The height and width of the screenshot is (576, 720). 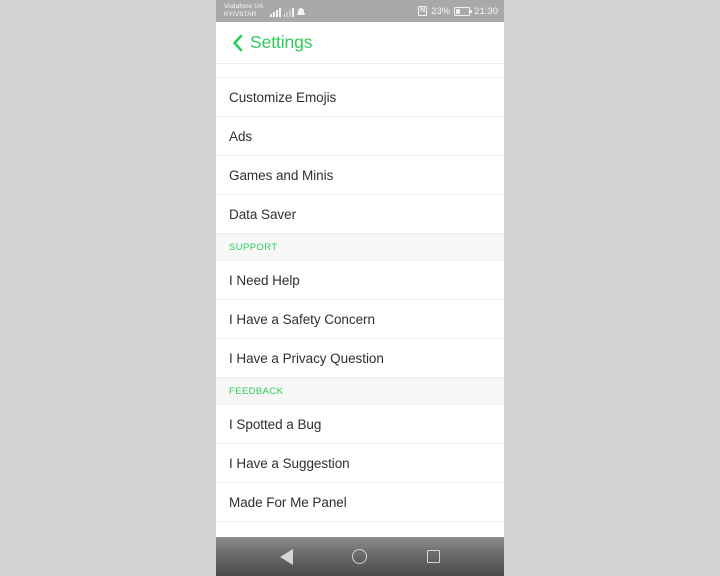 I want to click on list-item-label: I Have a Suggestion, so click(x=289, y=463).